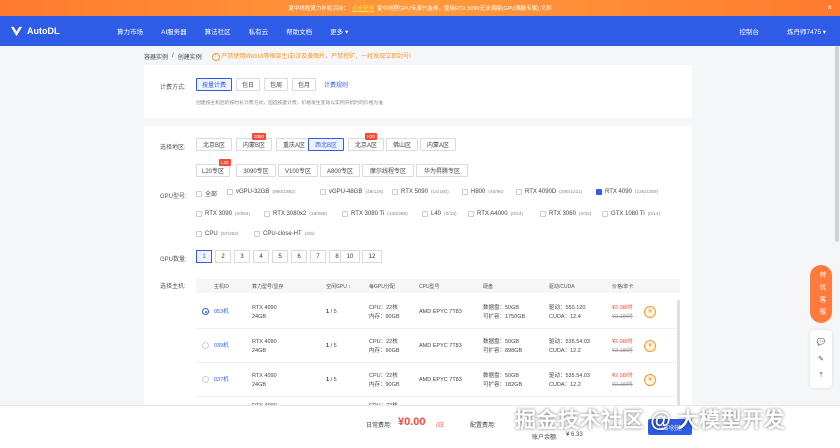  Describe the element at coordinates (384, 317) in the screenshot. I see `ram: 内存：90GB` at that location.